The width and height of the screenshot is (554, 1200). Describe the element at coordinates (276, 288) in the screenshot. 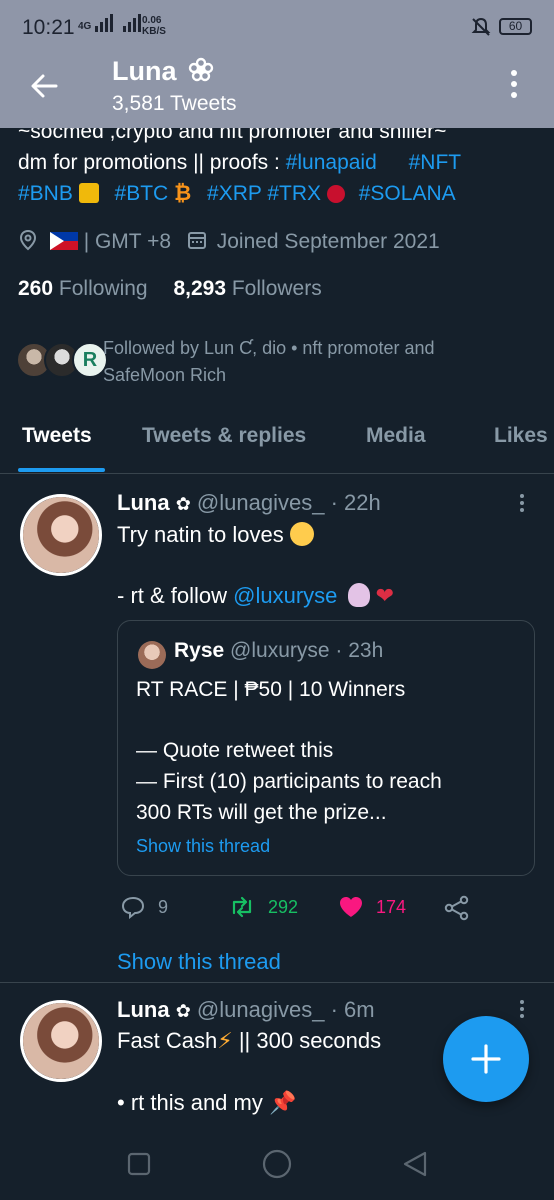

I see `followers-label: Followers` at that location.